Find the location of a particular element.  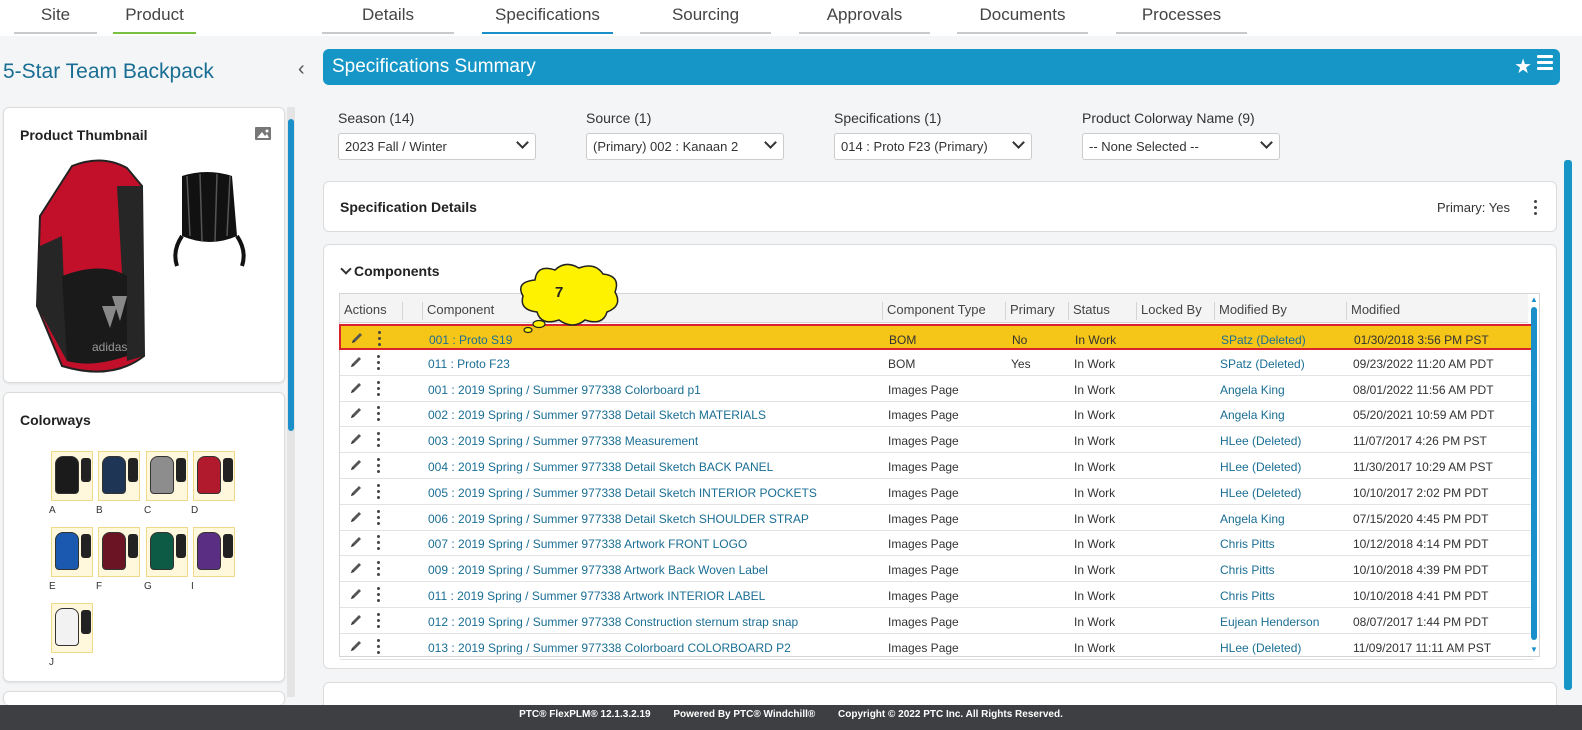

tab-specifications: Specifications is located at coordinates (547, 17).